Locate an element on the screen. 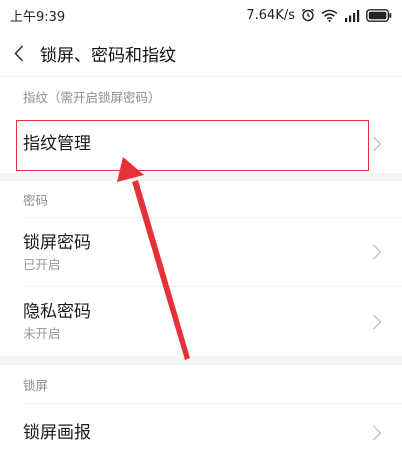  lock-screen-magazine-item: 锁屏画报 is located at coordinates (201, 433).